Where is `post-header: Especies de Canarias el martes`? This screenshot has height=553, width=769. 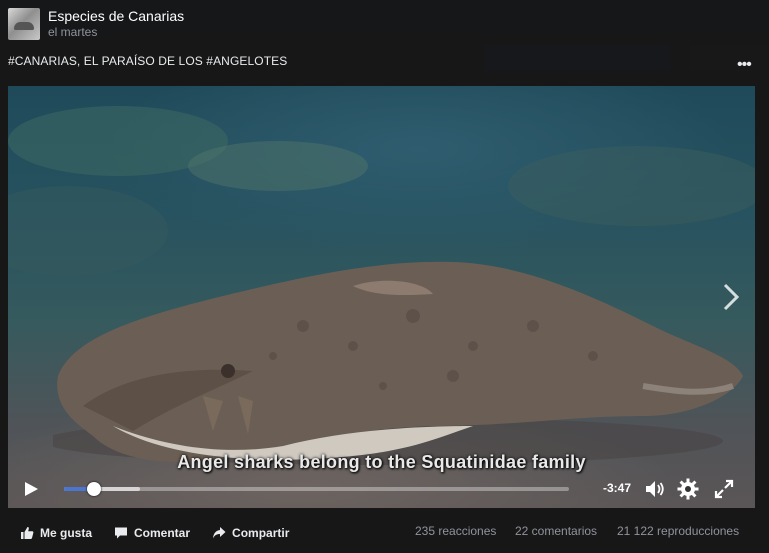
post-header: Especies de Canarias el martes is located at coordinates (96, 24).